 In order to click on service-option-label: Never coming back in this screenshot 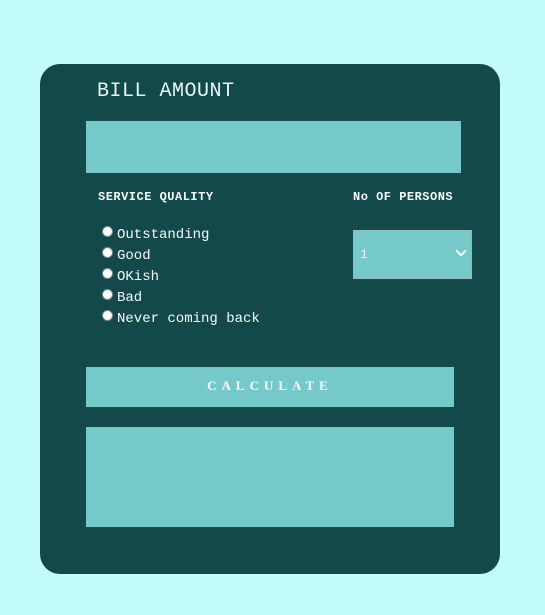, I will do `click(188, 318)`.